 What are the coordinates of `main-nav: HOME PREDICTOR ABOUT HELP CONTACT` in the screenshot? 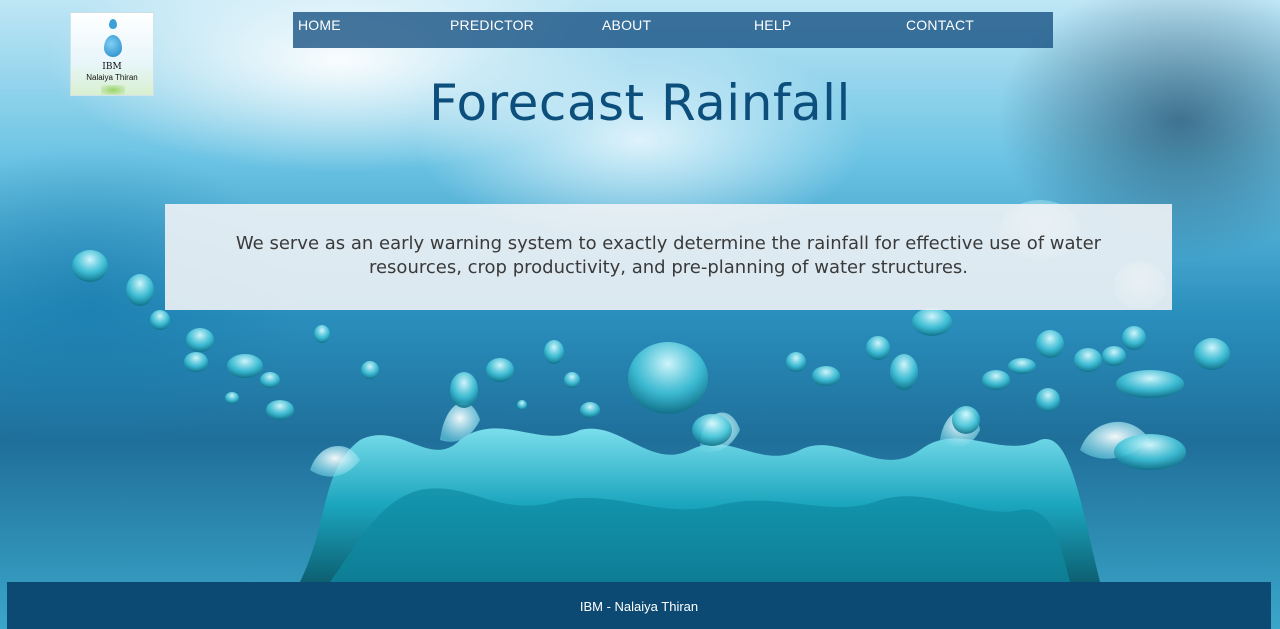 It's located at (673, 30).